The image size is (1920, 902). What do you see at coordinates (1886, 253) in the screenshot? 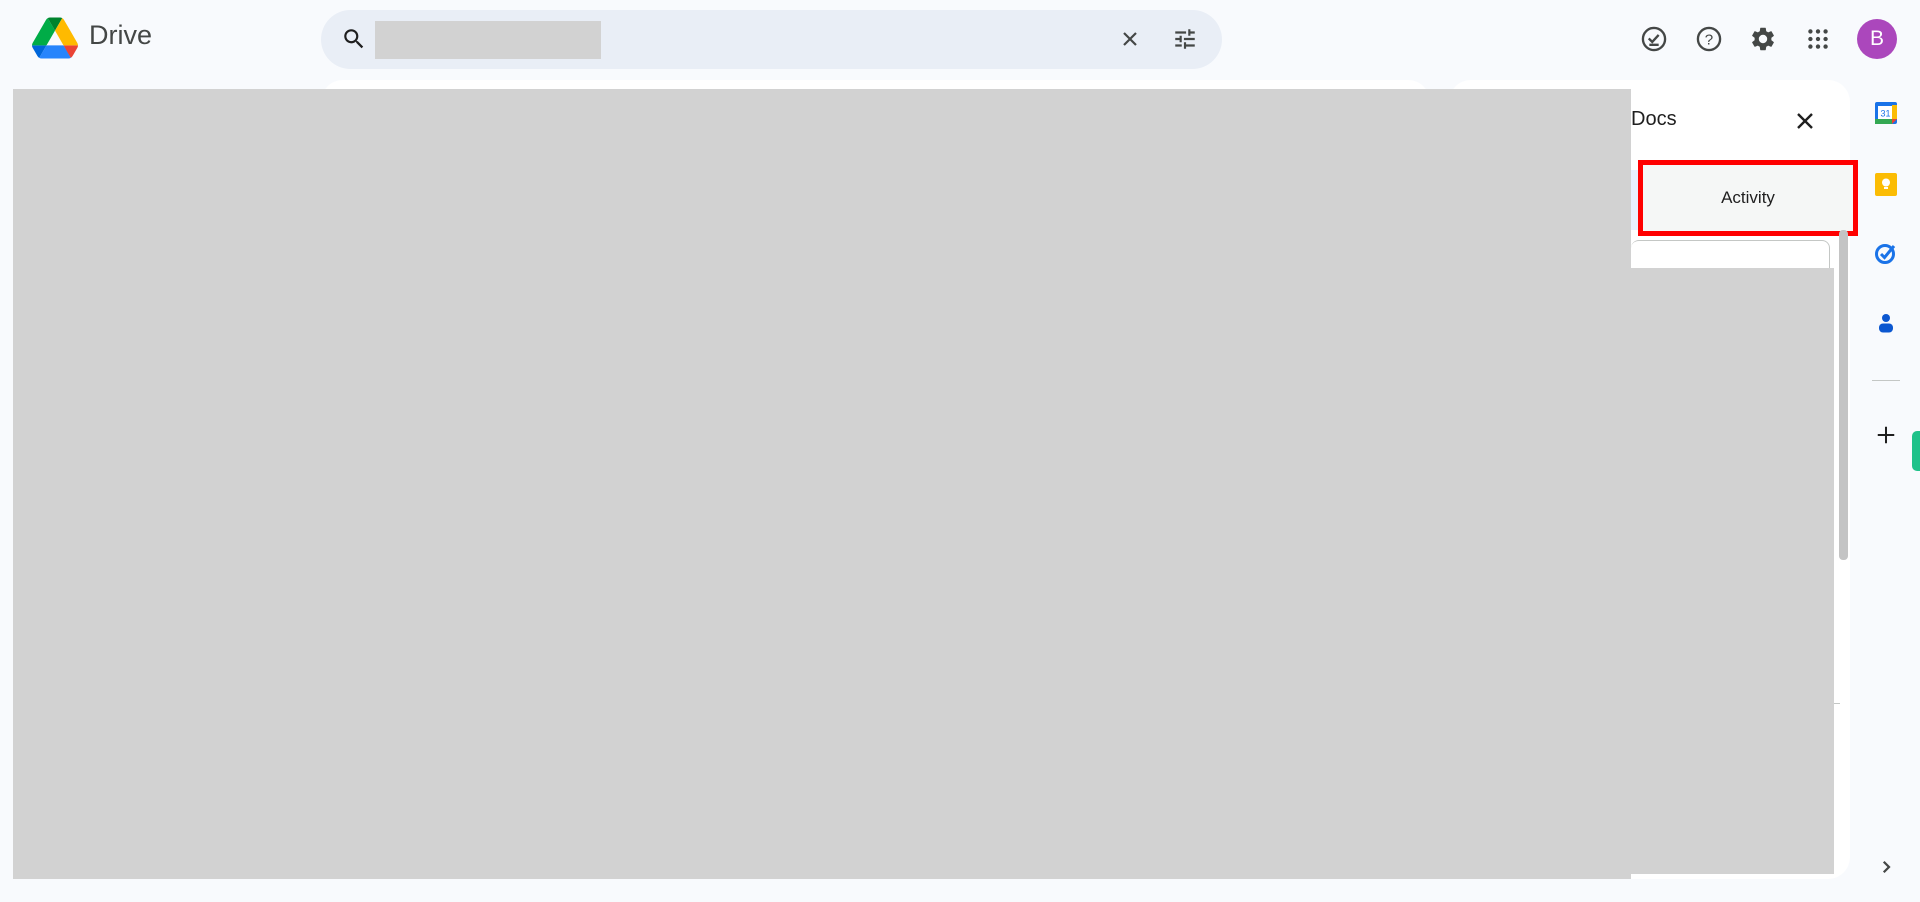
I see `tasks-icon` at bounding box center [1886, 253].